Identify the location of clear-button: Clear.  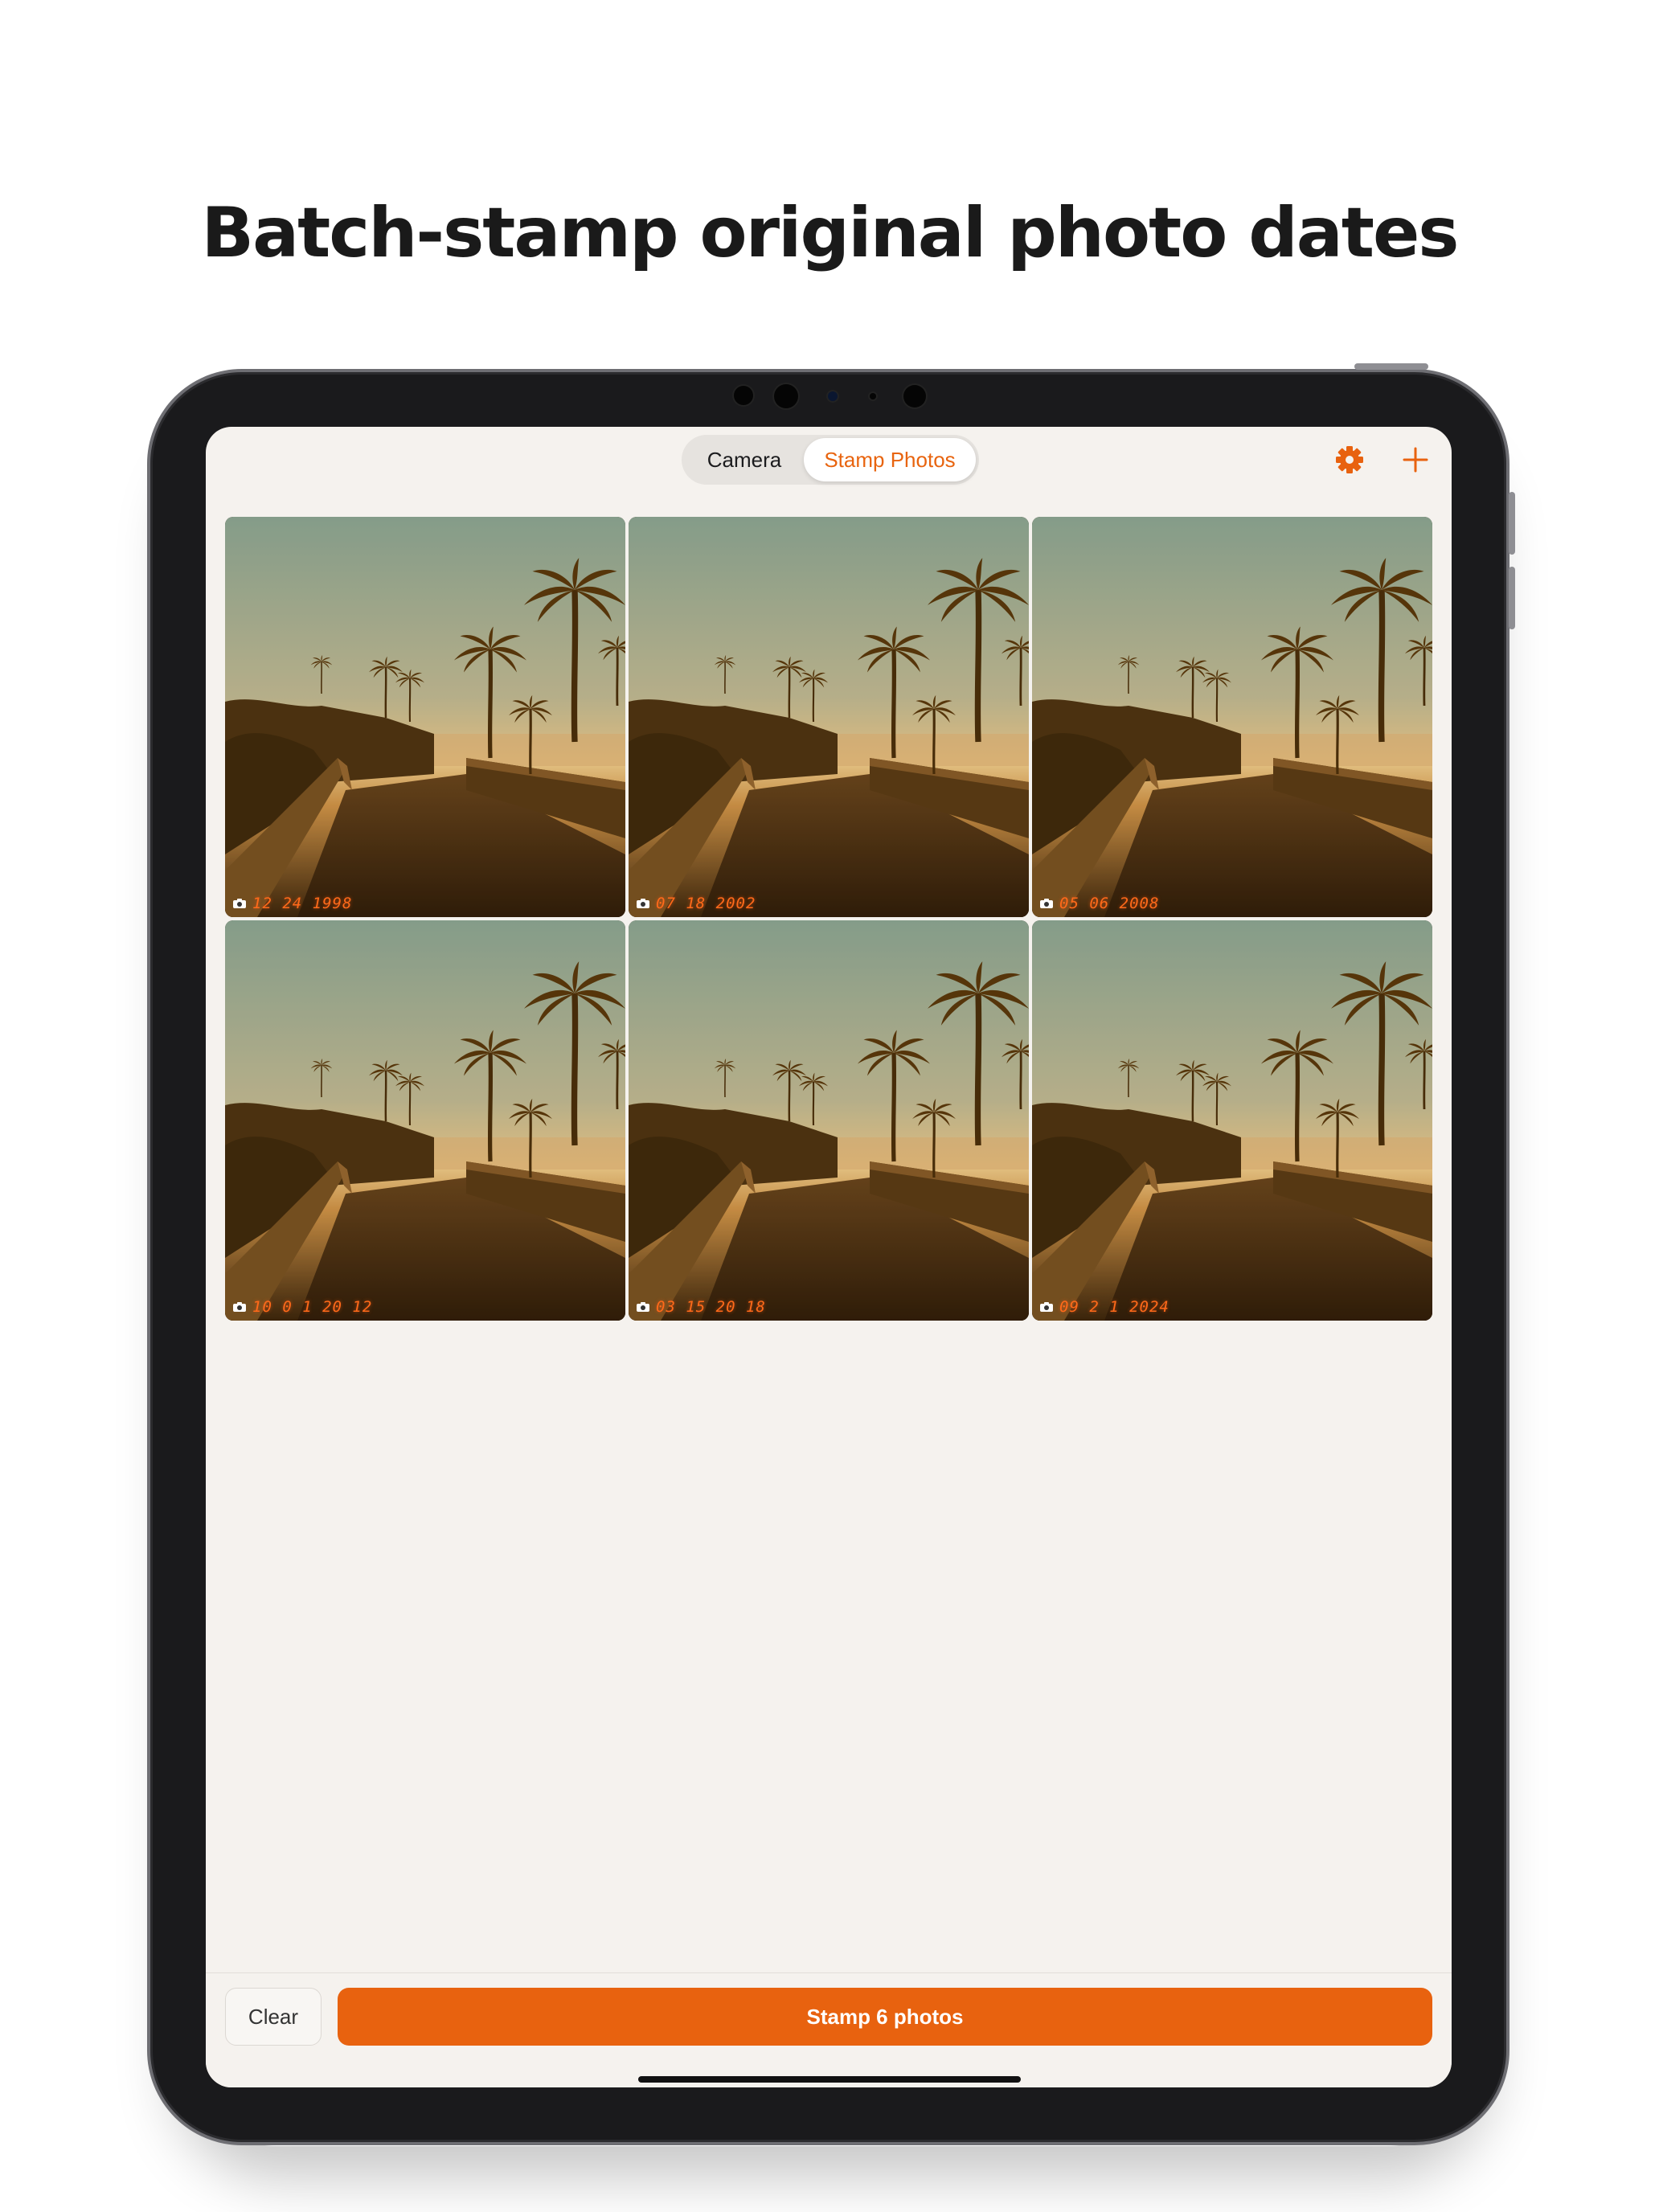
(273, 2017).